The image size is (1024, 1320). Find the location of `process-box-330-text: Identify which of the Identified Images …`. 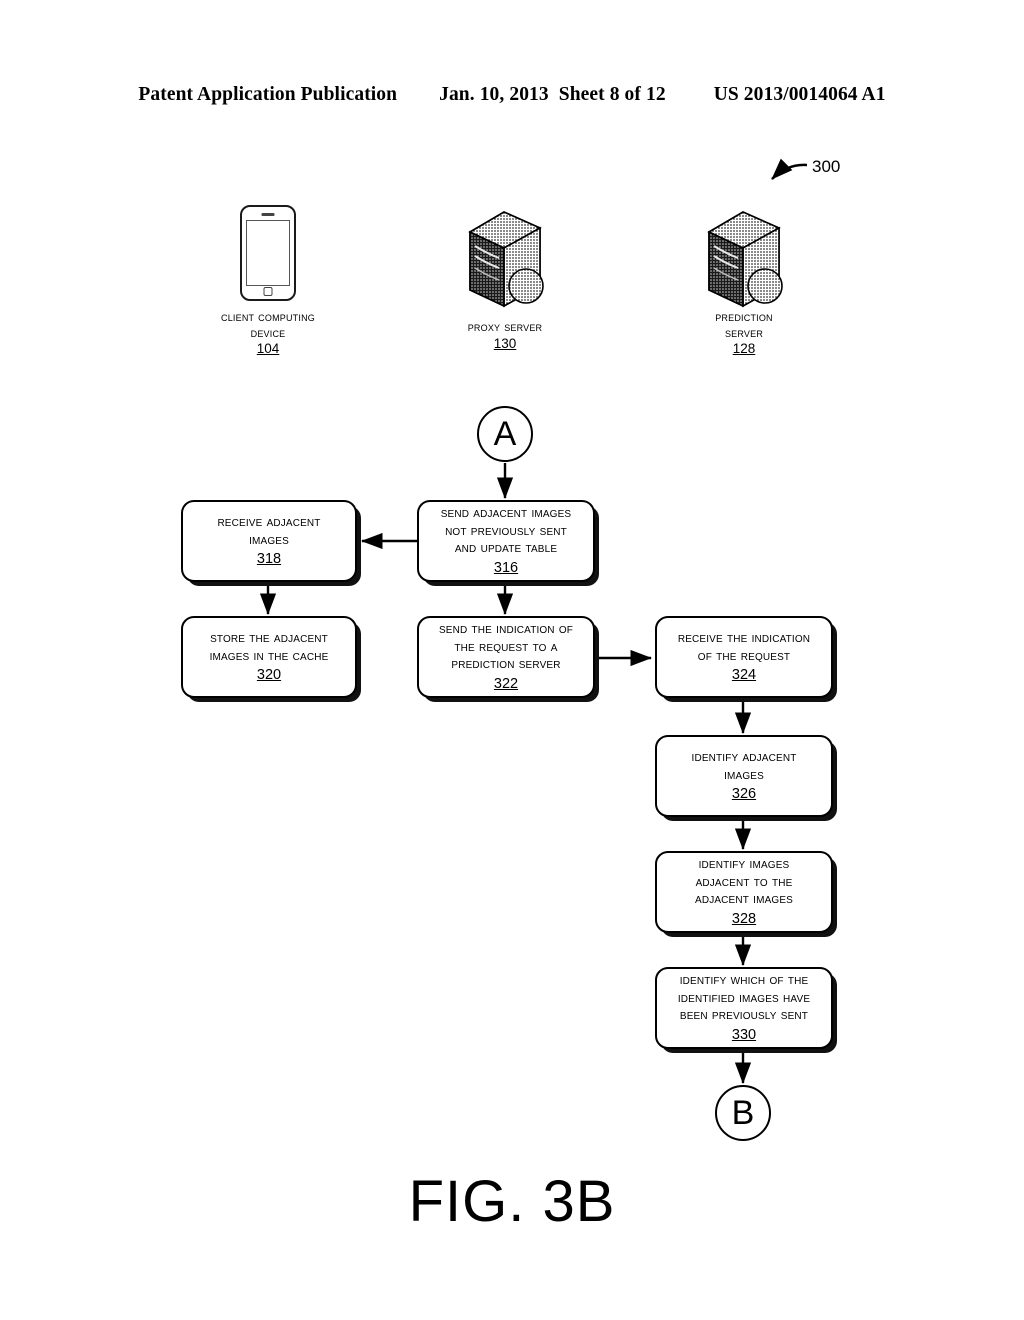

process-box-330-text: Identify which of the Identified Images … is located at coordinates (744, 998).